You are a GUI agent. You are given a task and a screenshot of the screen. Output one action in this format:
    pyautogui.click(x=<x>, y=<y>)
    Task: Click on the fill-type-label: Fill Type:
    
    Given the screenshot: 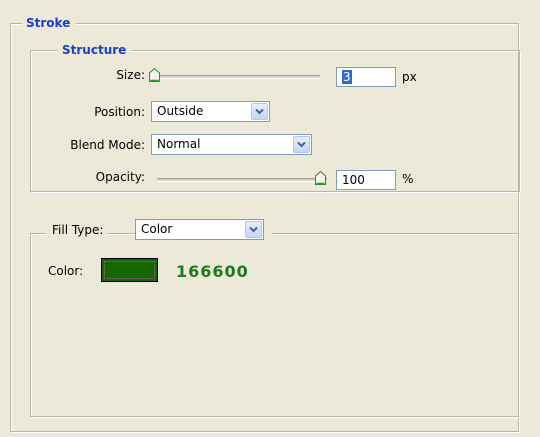 What is the action you would take?
    pyautogui.click(x=77, y=230)
    